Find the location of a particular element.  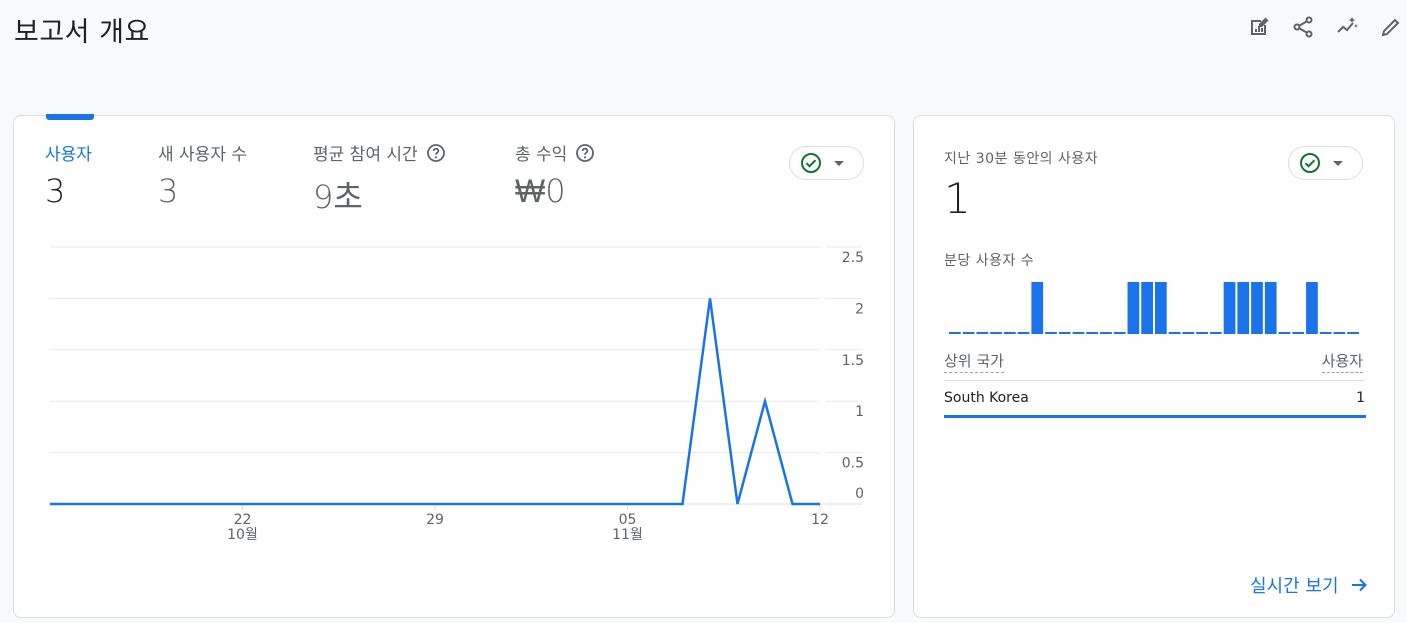

metric-new-users-value: 3 is located at coordinates (168, 191).